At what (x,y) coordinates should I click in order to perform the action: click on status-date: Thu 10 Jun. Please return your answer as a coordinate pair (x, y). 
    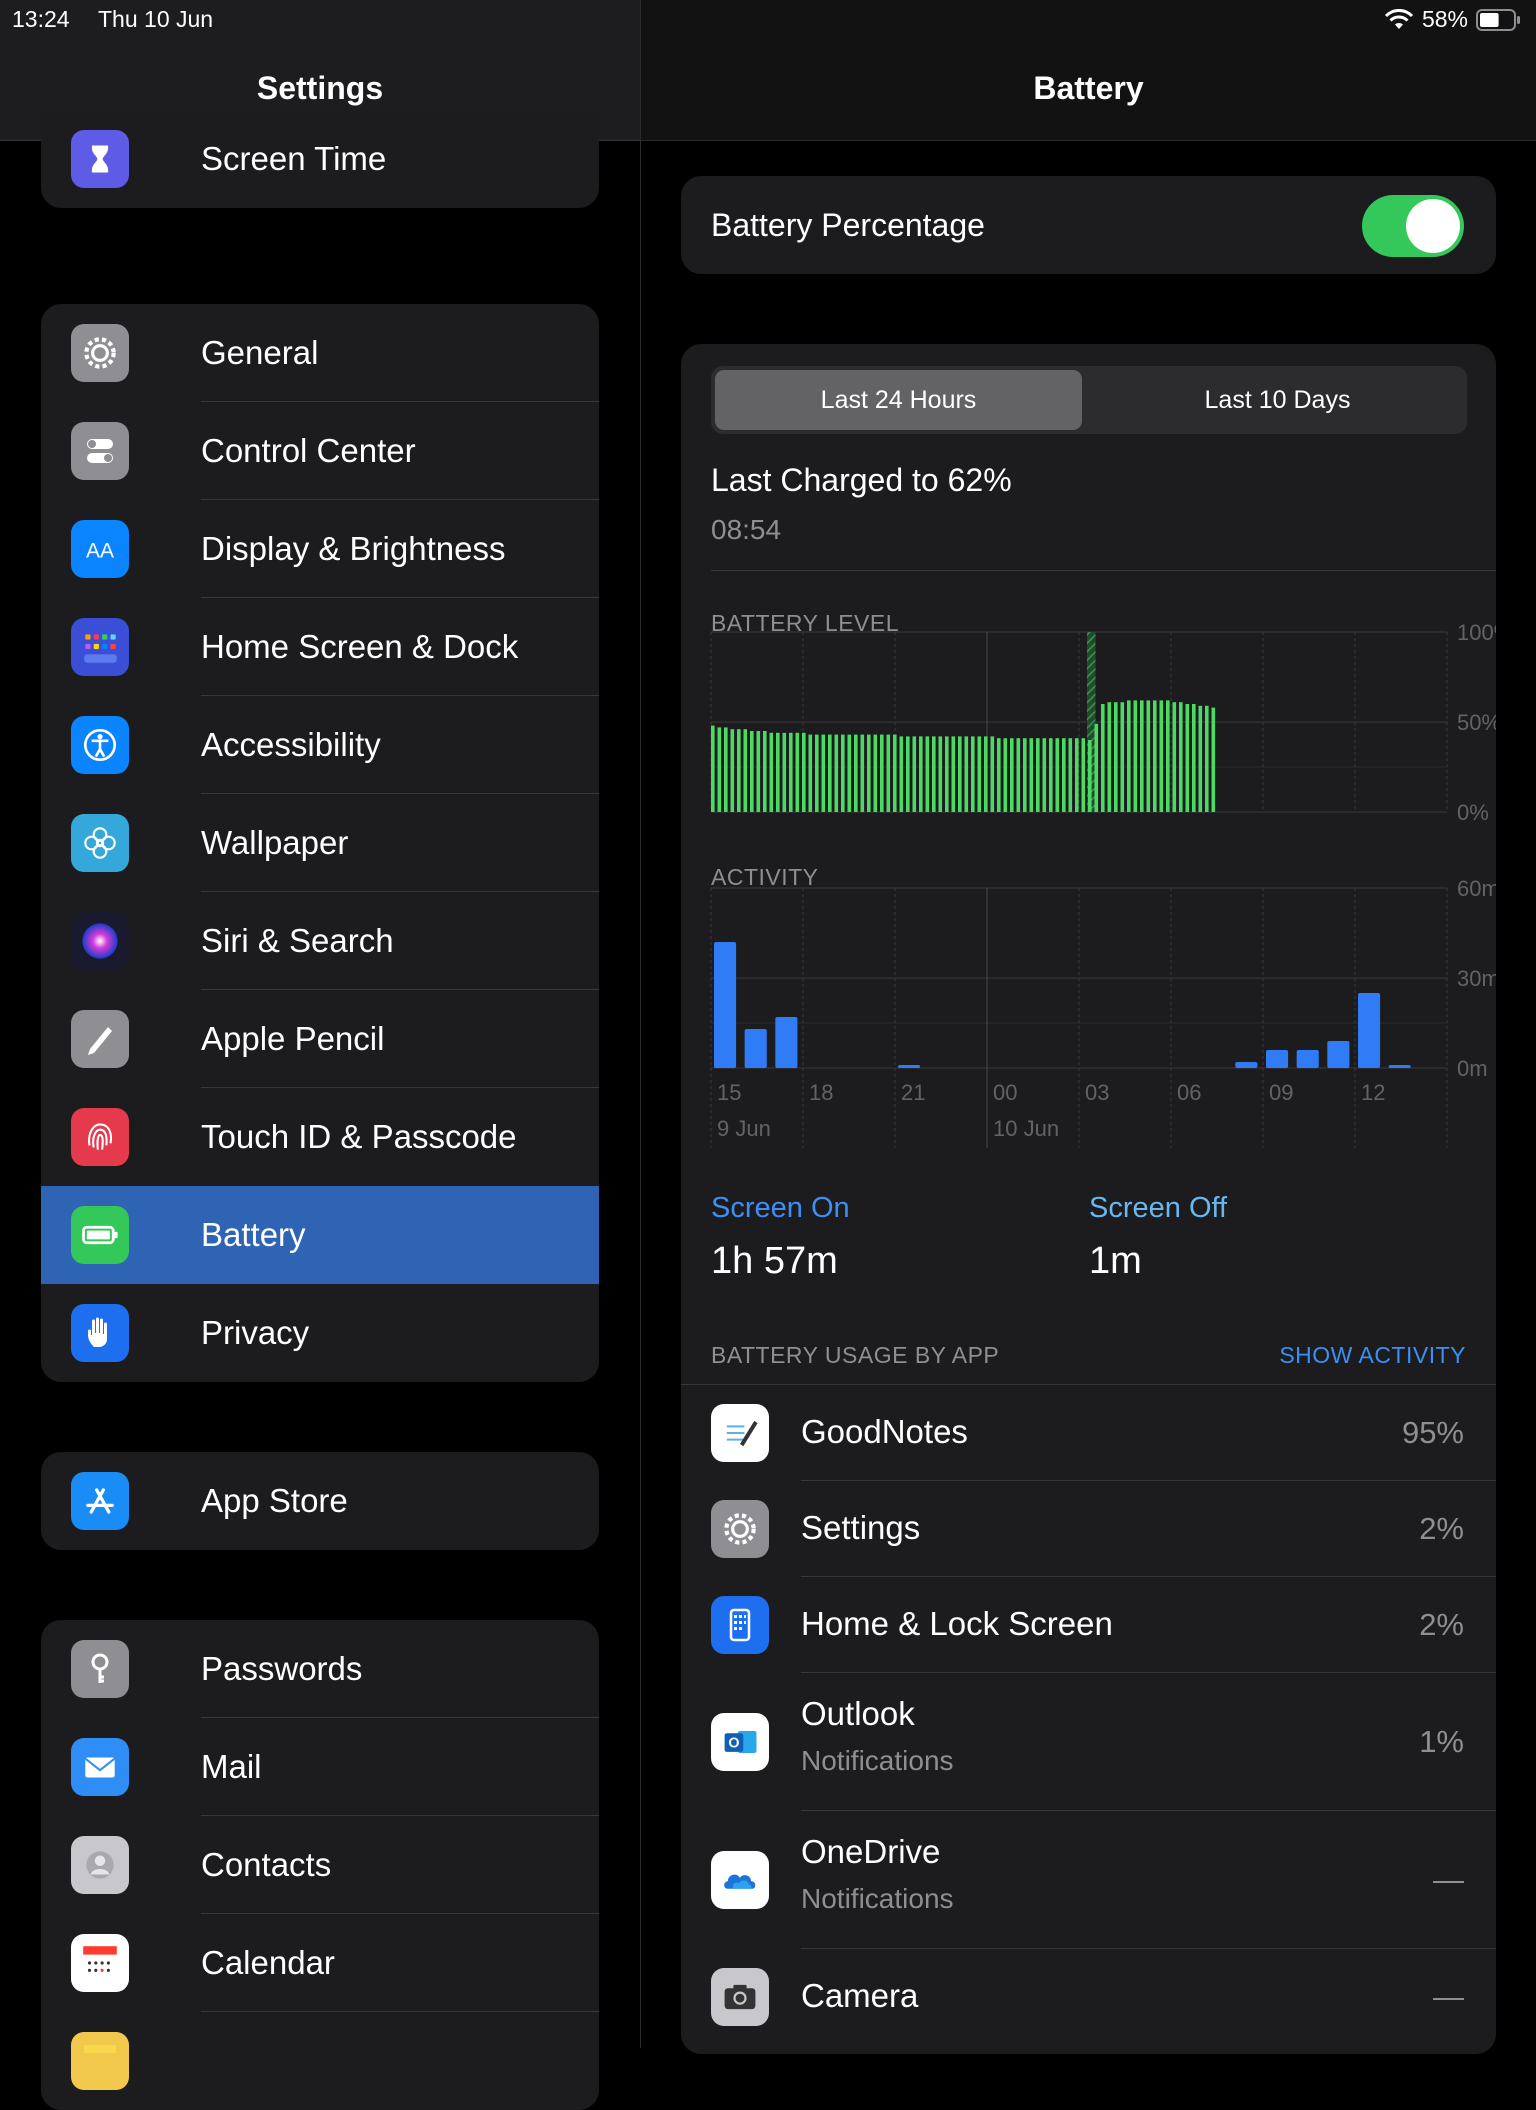
    Looking at the image, I should click on (156, 19).